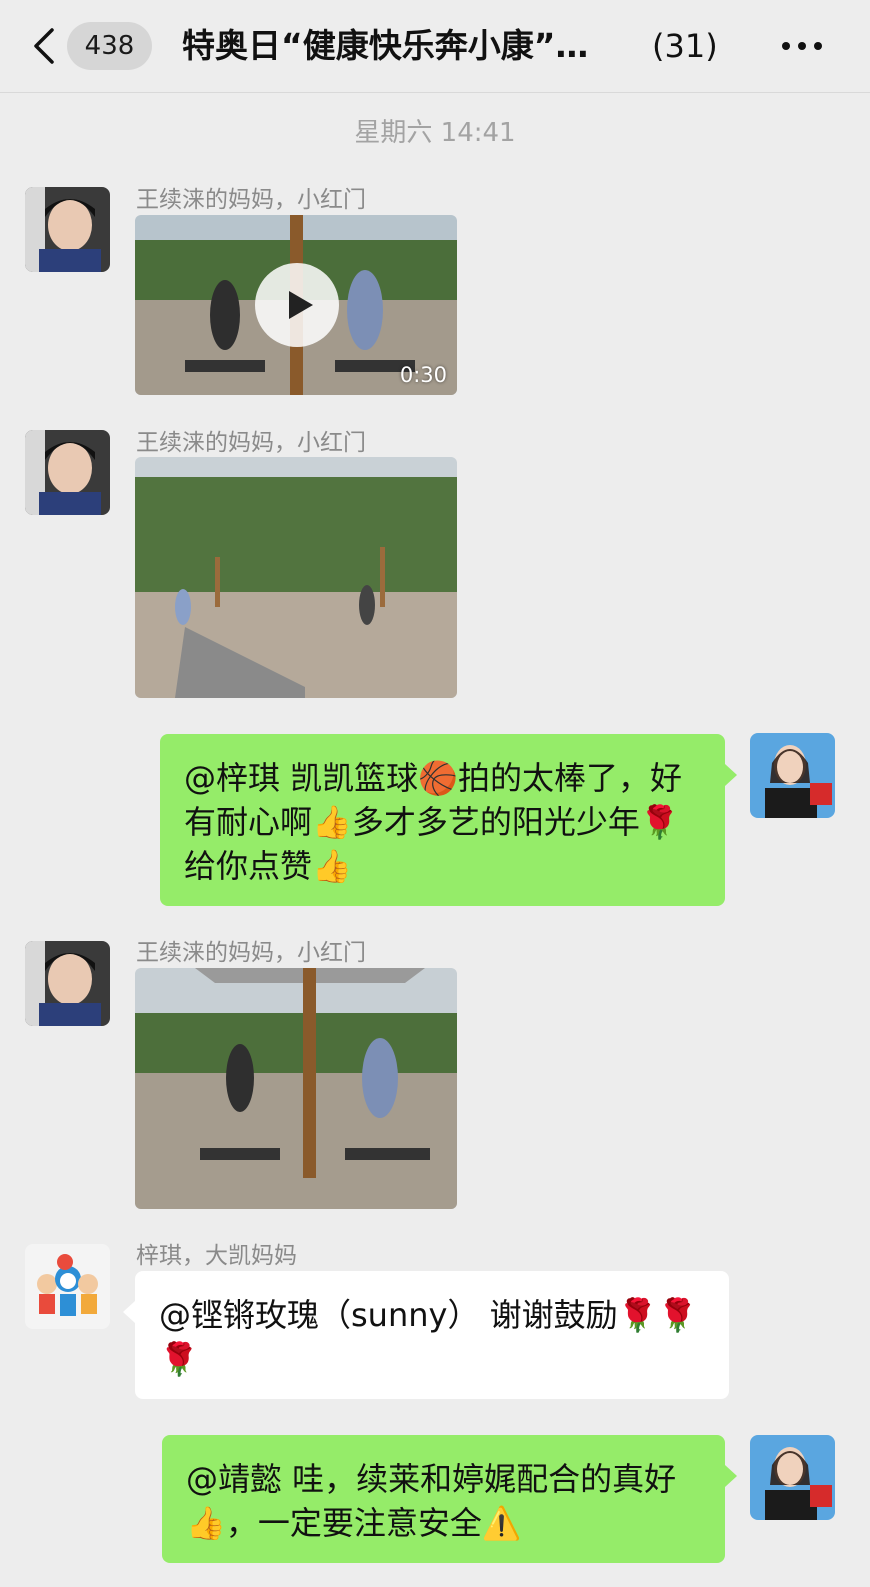 This screenshot has width=870, height=1587. Describe the element at coordinates (443, 1499) in the screenshot. I see `outgoing-message-bubble: @靖懿 哇，续莱和婷娓配合的真好👍，一定要注意安全⚠️` at that location.